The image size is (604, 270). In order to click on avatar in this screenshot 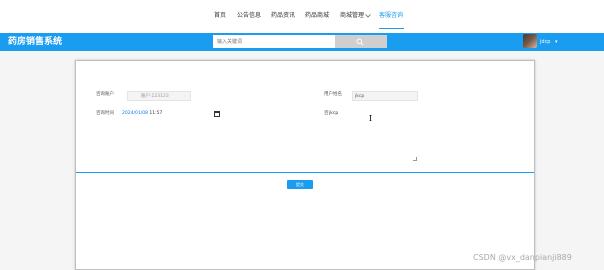, I will do `click(530, 41)`.